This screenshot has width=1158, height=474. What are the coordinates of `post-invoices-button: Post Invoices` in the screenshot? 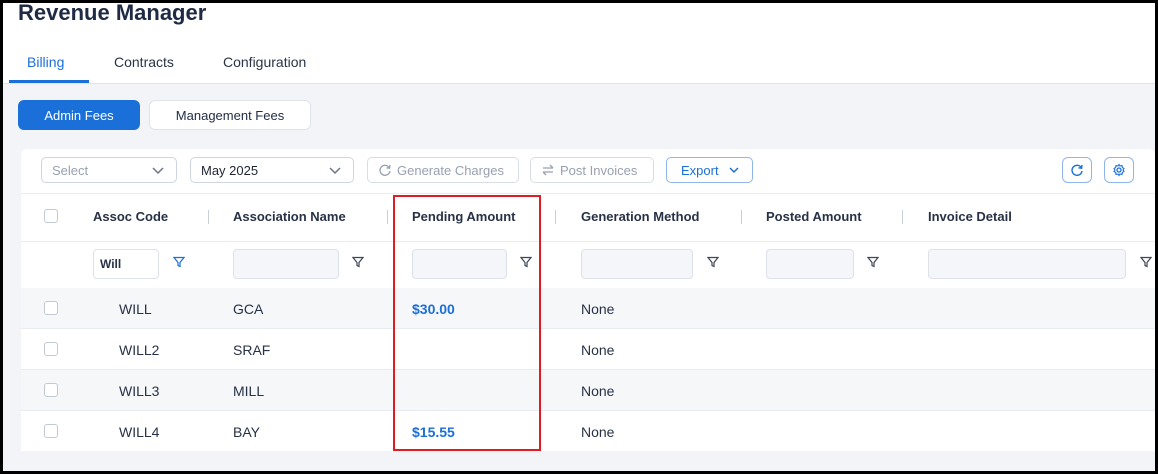 It's located at (592, 170).